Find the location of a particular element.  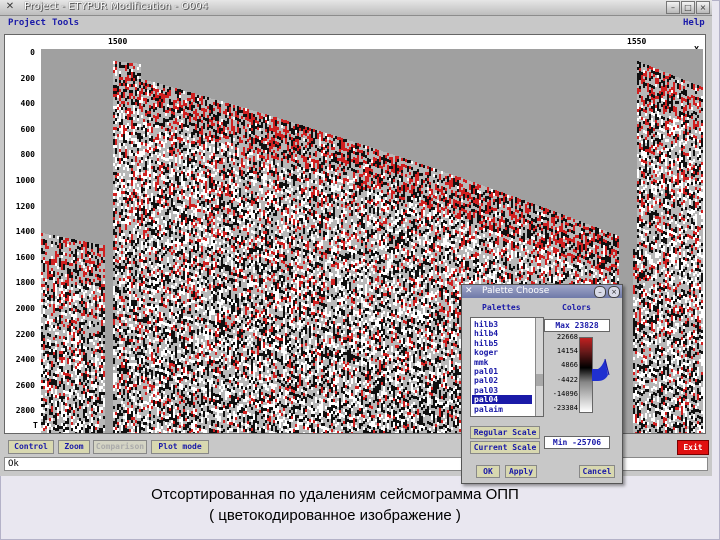

y-tick-label: 2600 is located at coordinates (20, 385).